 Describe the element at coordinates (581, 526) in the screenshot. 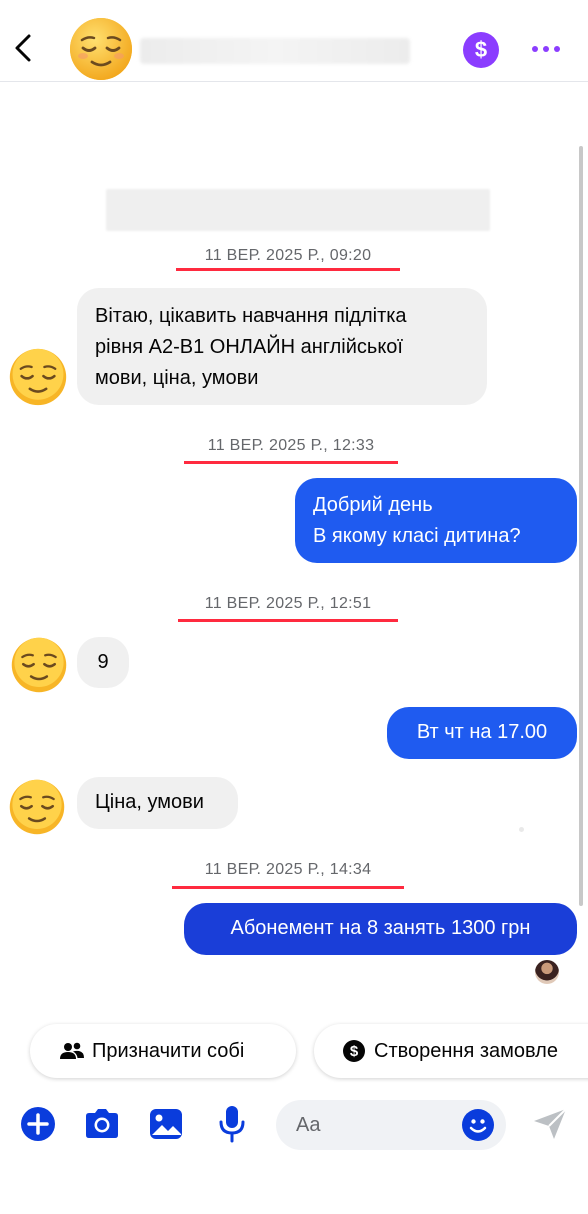

I see `chat-scrollbar` at that location.